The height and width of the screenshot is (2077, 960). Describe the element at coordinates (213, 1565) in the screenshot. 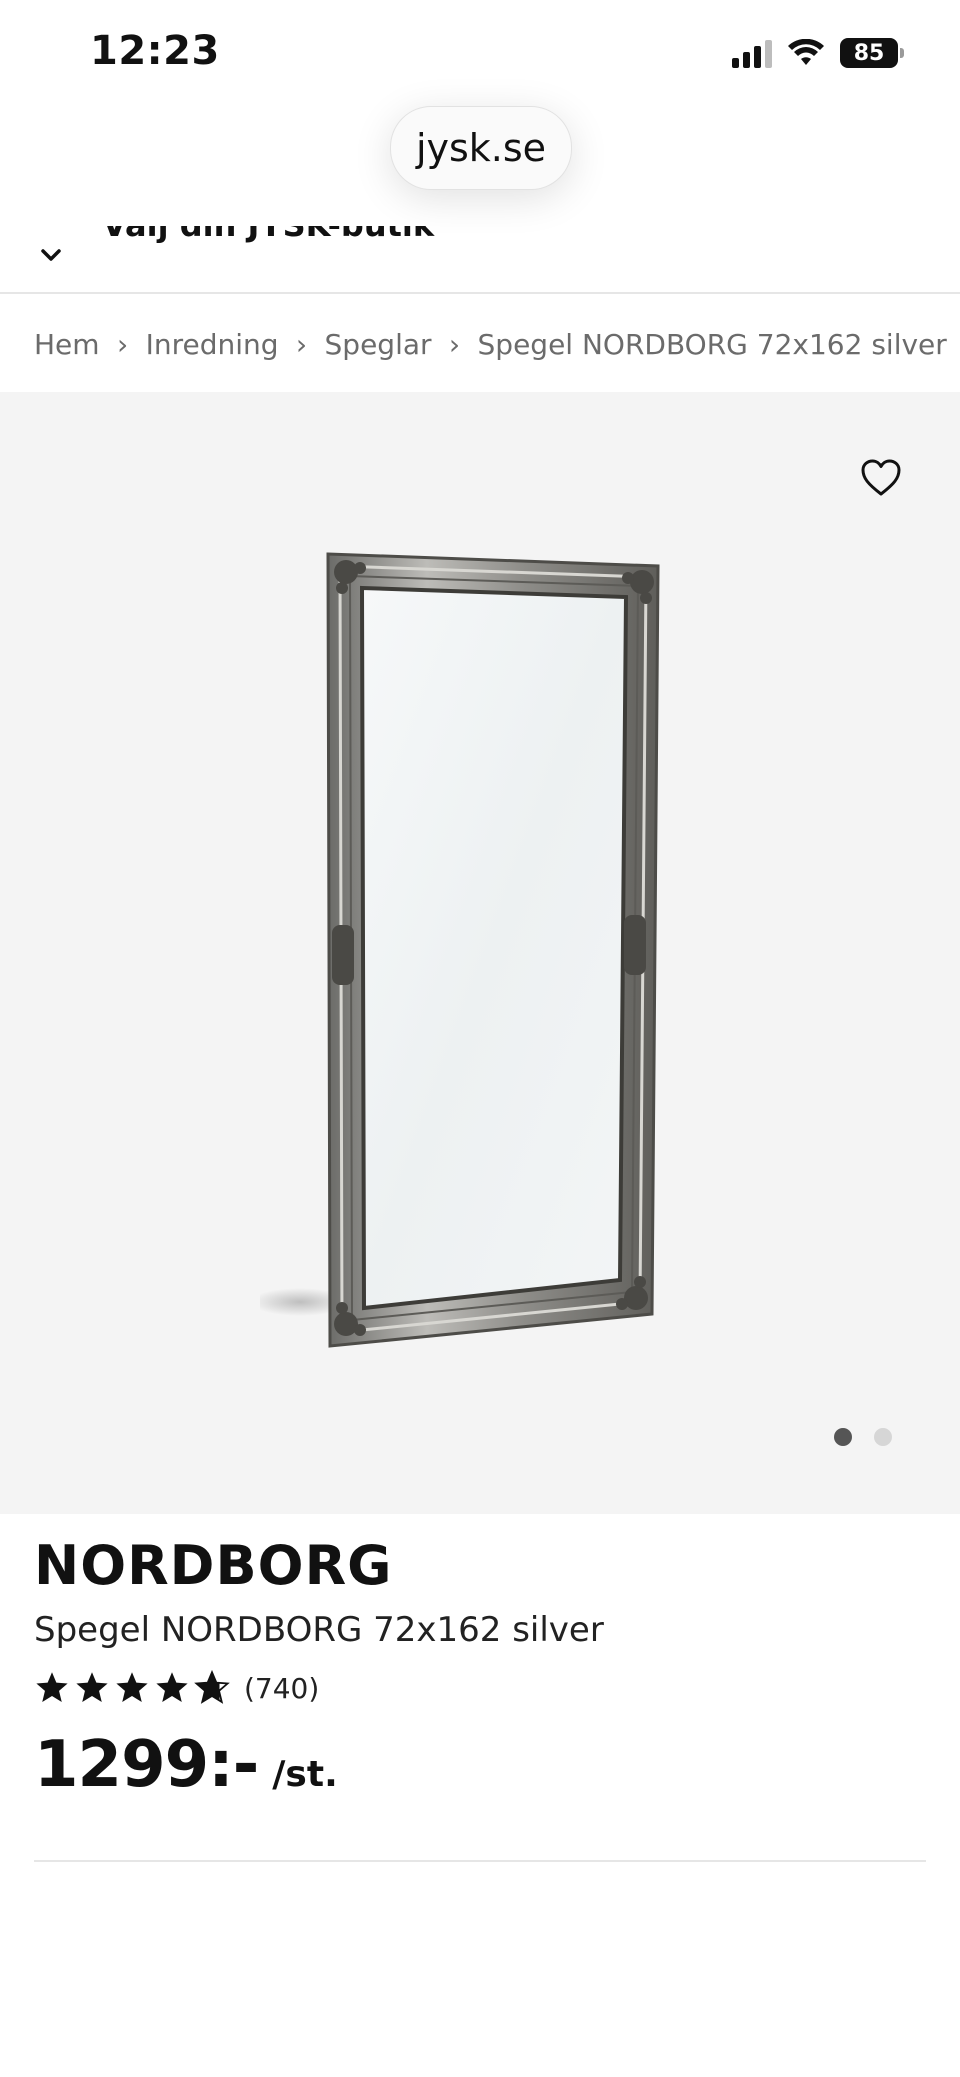

I see `product-brand: NORDBORG` at that location.